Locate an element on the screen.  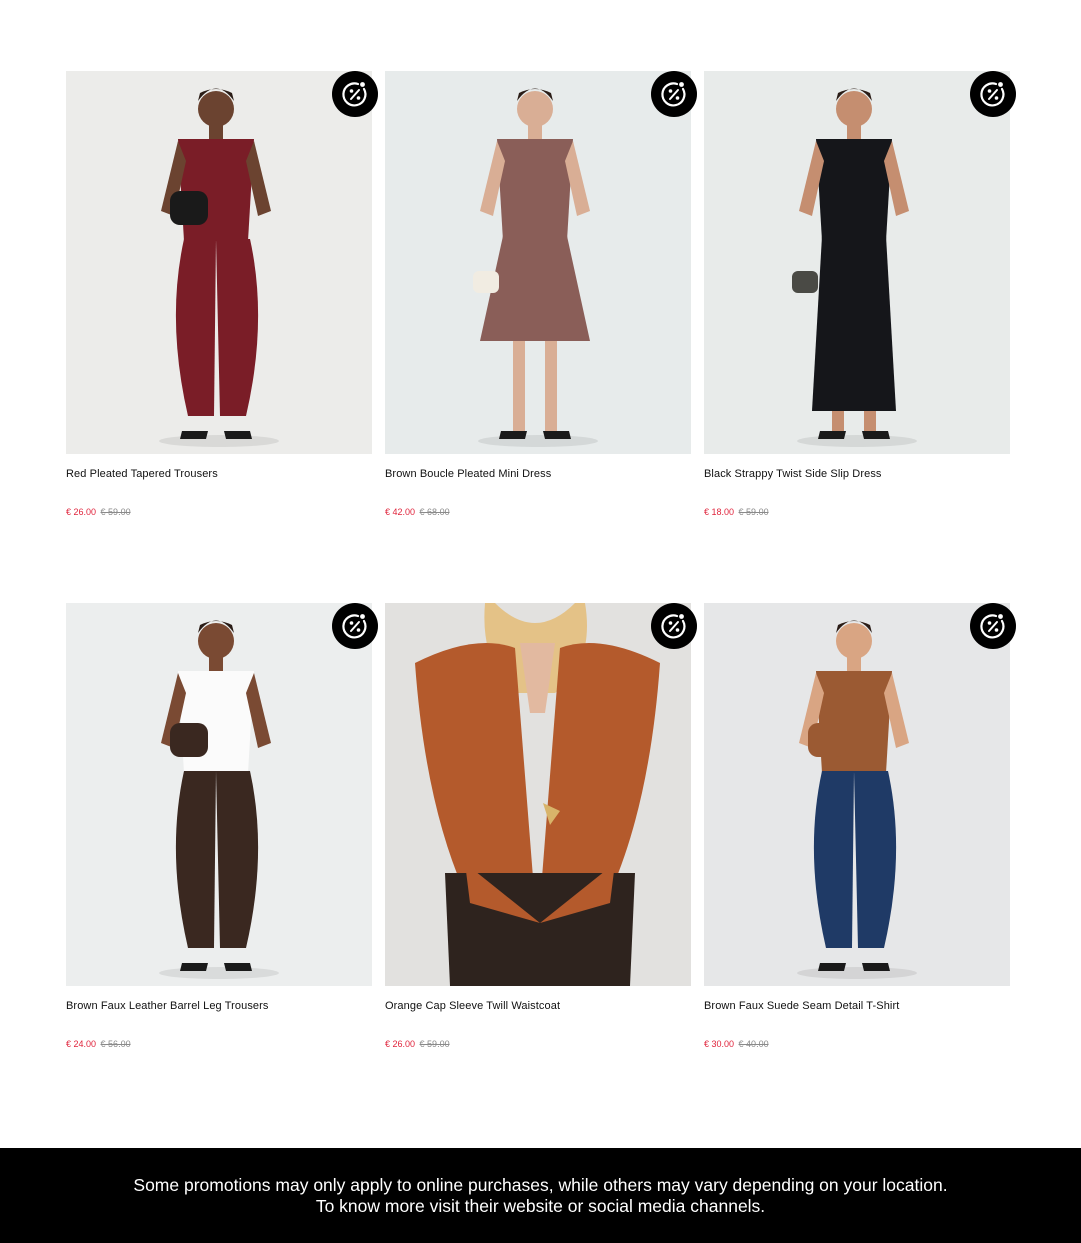
original-price: € 68.00 is located at coordinates (434, 512).